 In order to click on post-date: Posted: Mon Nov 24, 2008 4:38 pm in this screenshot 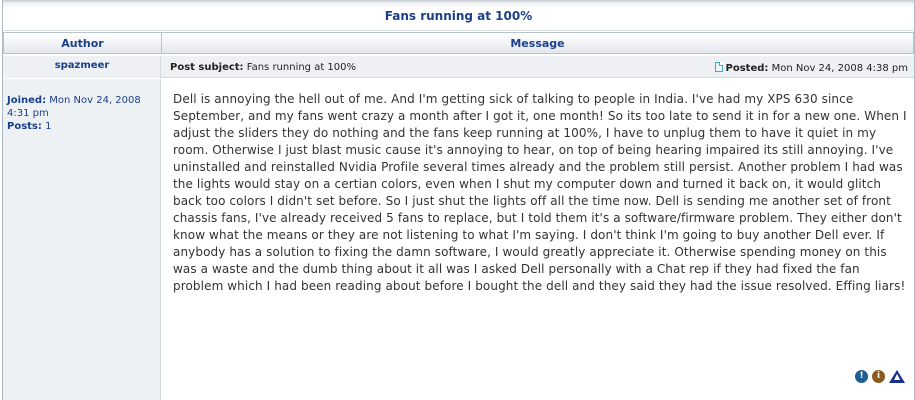, I will do `click(811, 68)`.